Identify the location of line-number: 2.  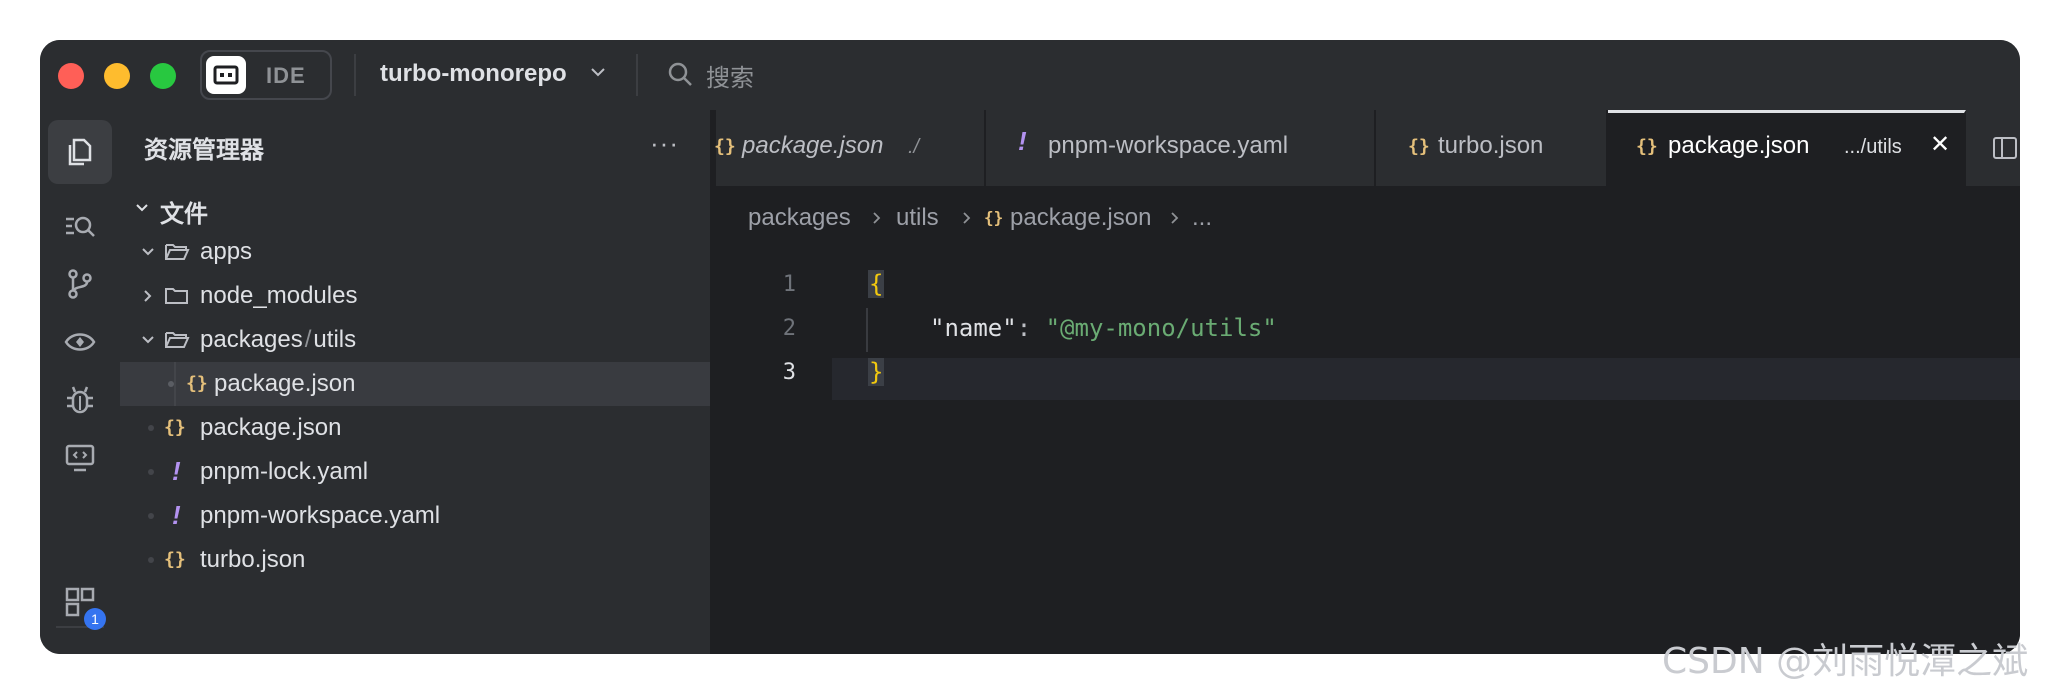
(789, 328).